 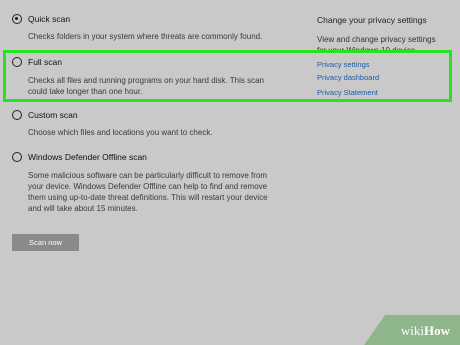 I want to click on quick-scan-label: Quick scan, so click(x=49, y=19).